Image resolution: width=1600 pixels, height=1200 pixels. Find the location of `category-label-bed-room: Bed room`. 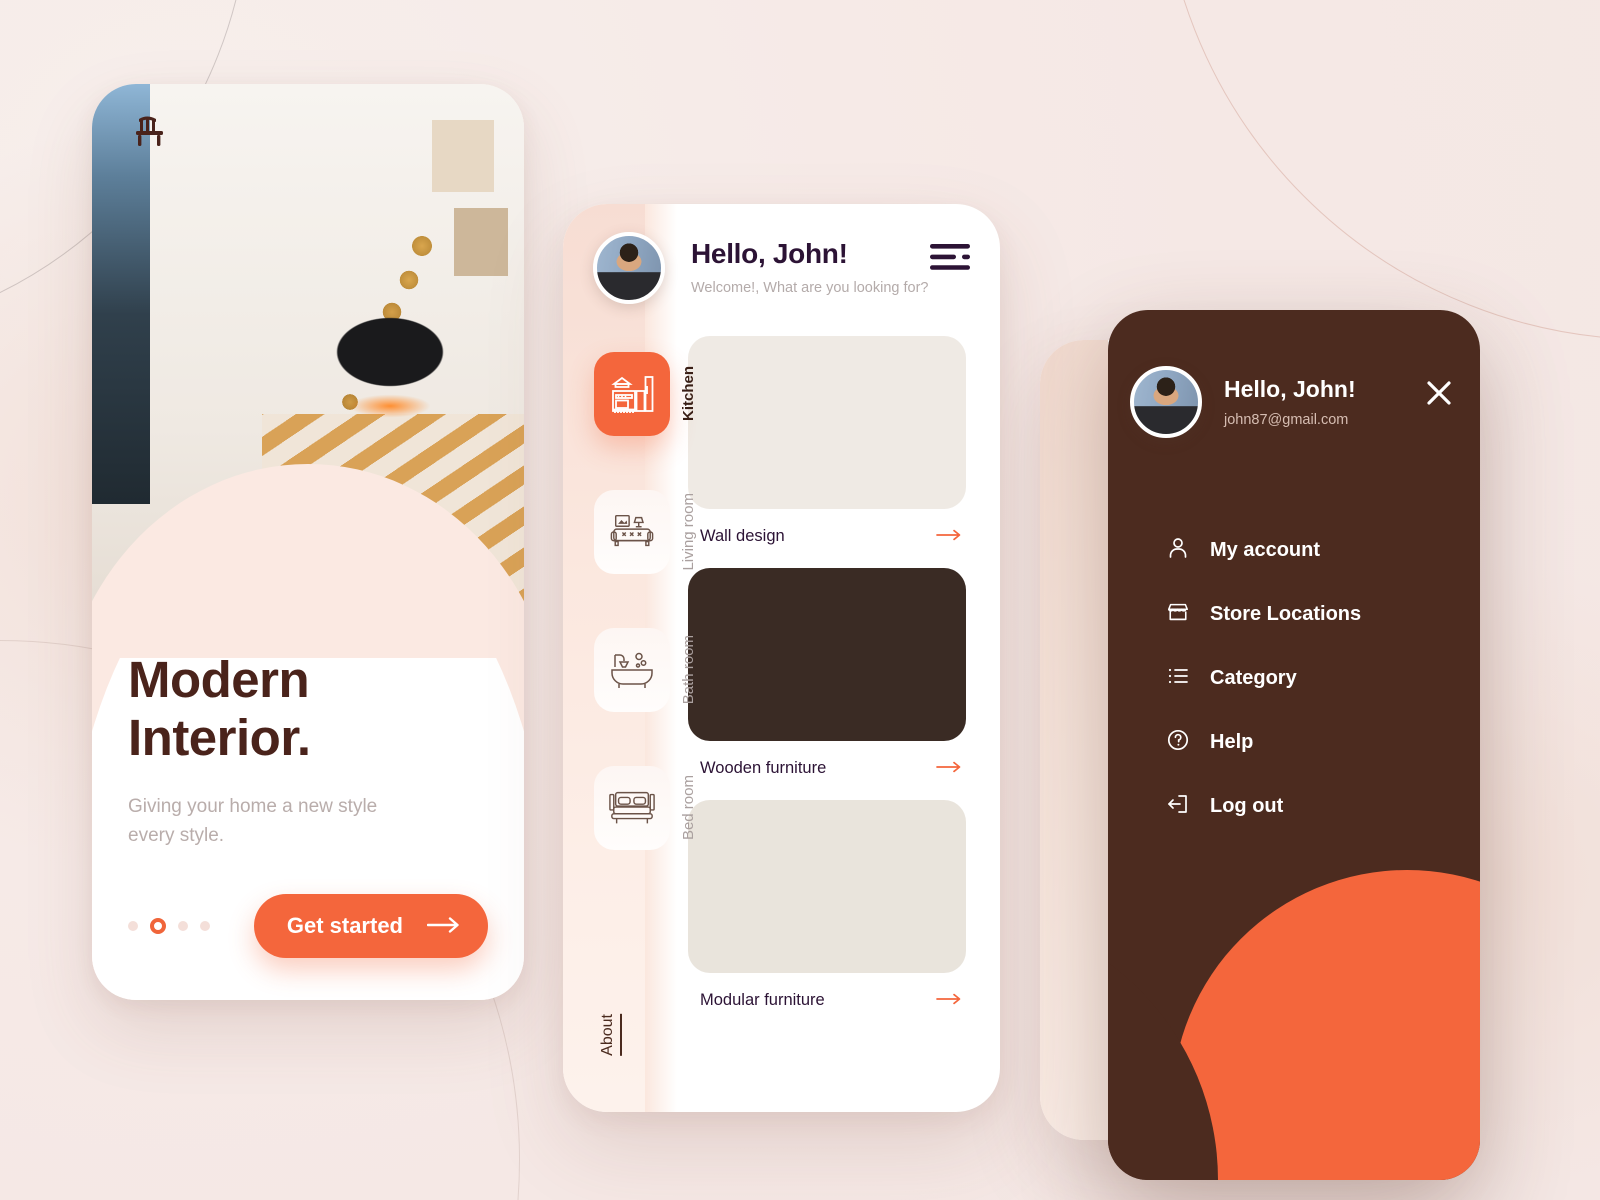

category-label-bed-room: Bed room is located at coordinates (688, 808).